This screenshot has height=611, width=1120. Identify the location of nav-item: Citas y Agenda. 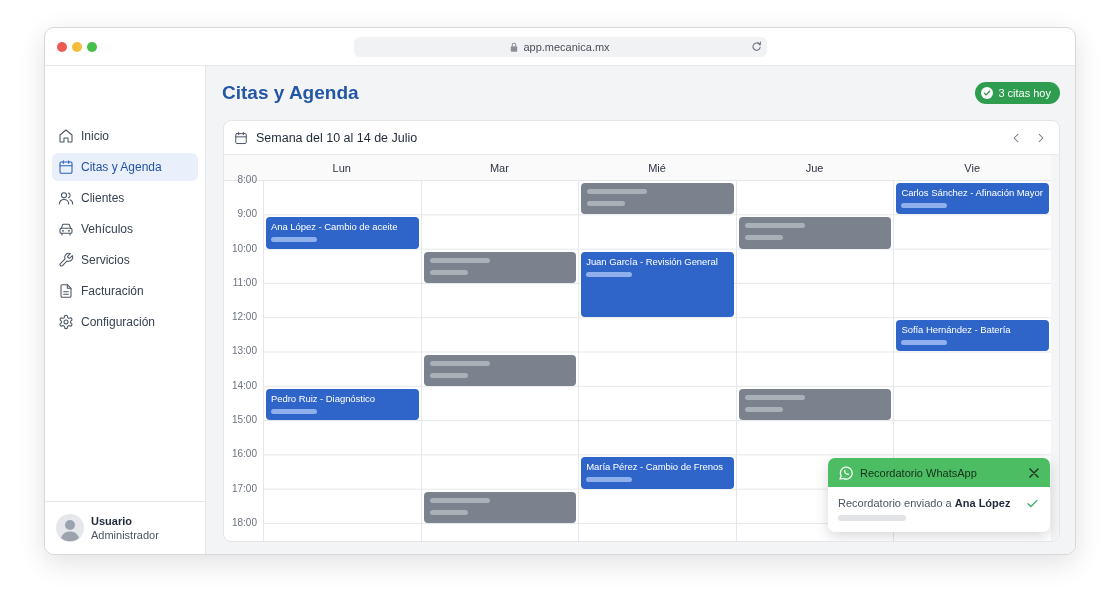
(125, 167).